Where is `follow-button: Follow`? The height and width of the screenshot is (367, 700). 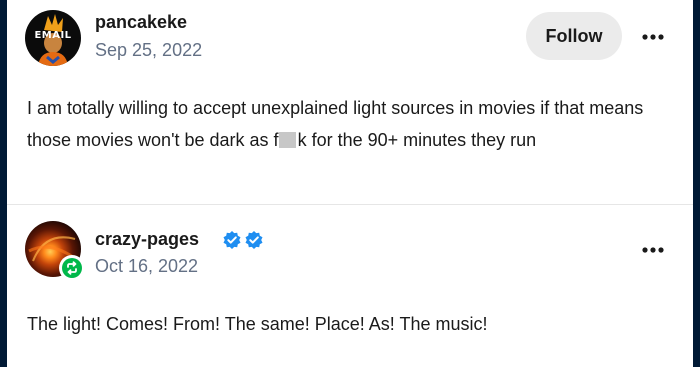 follow-button: Follow is located at coordinates (574, 36).